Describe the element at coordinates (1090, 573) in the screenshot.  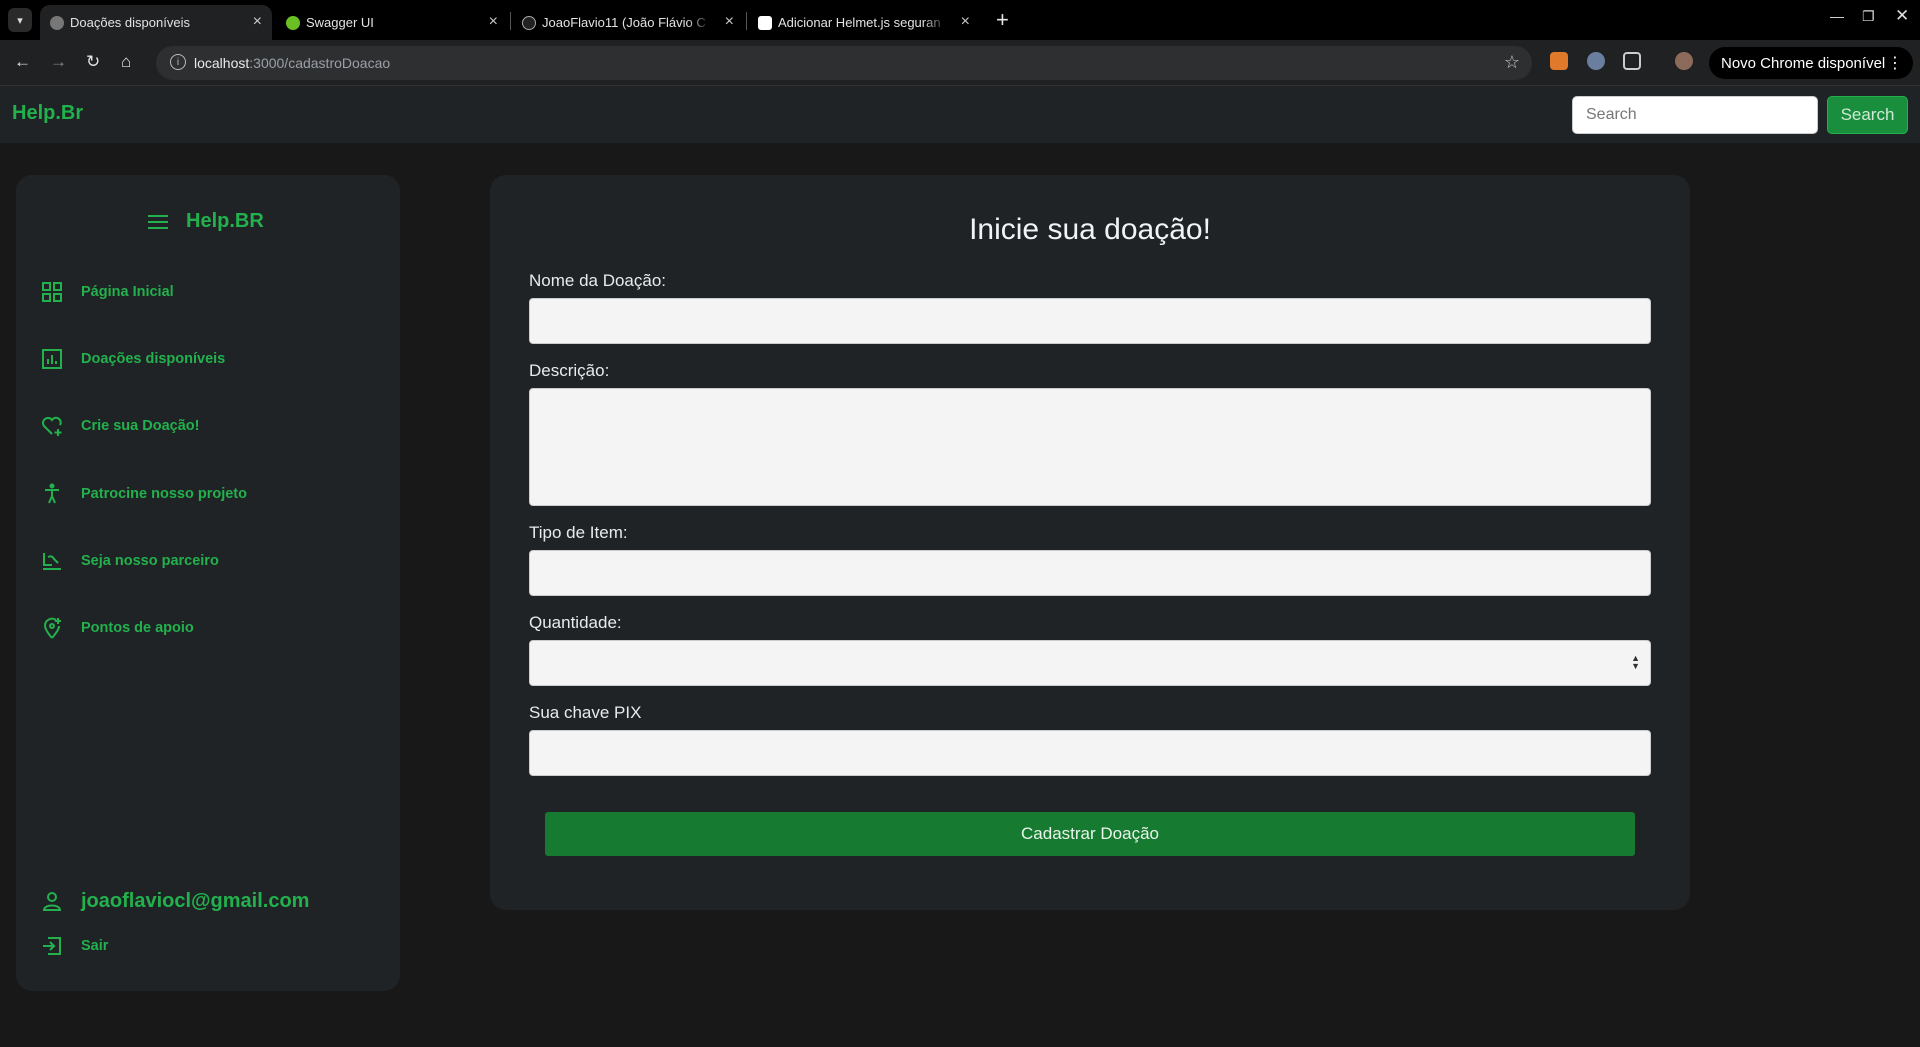
I see `tipo-item-input` at that location.